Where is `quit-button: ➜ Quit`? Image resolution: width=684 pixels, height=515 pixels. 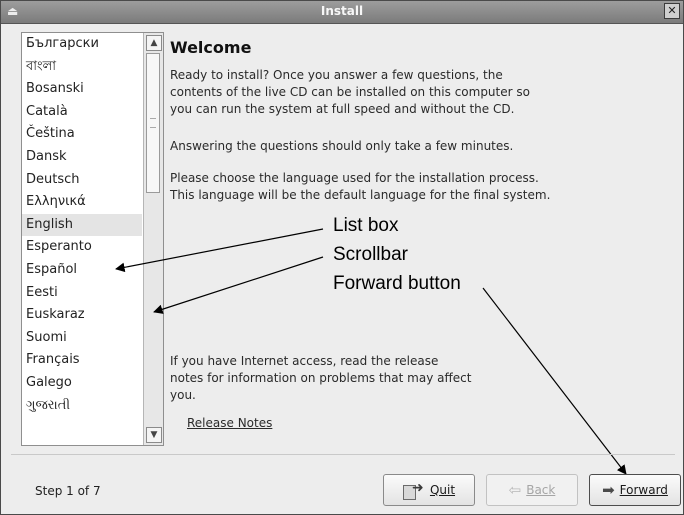
quit-button: ➜ Quit is located at coordinates (429, 490).